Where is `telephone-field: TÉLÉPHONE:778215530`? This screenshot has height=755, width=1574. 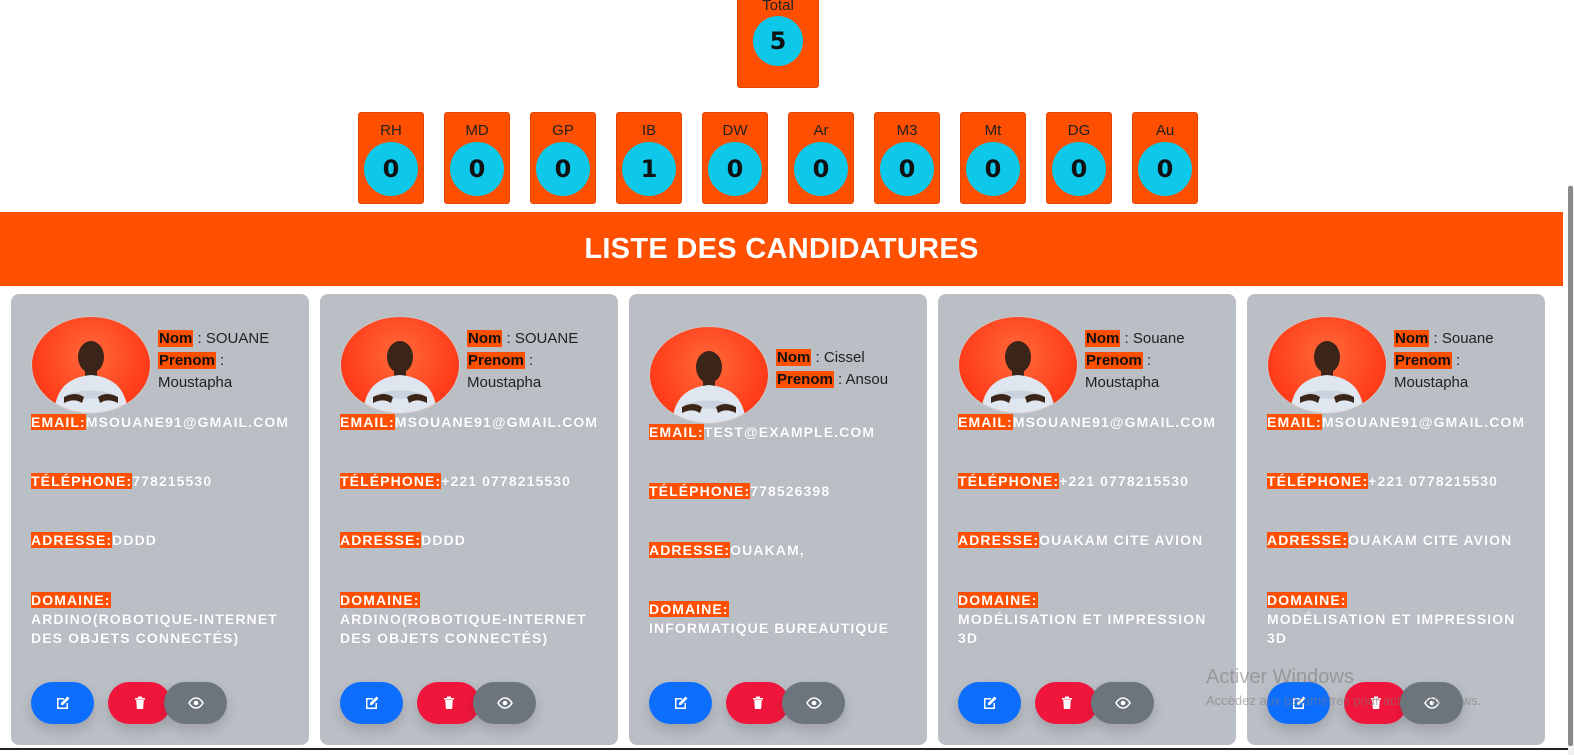 telephone-field: TÉLÉPHONE:778215530 is located at coordinates (163, 481).